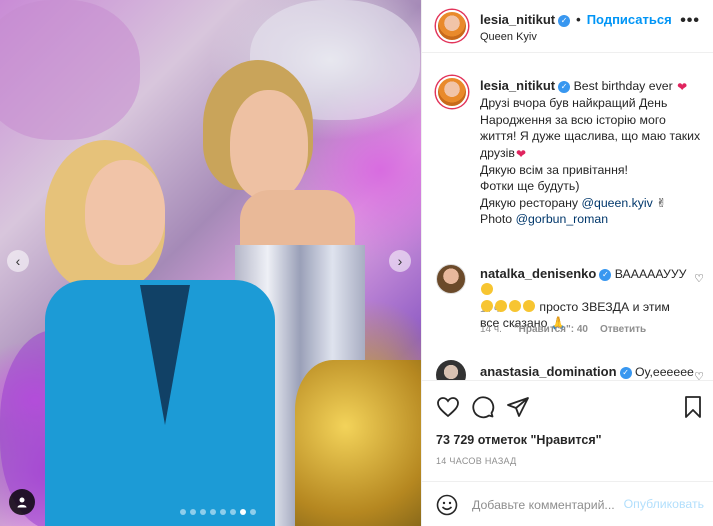 The width and height of the screenshot is (713, 526). I want to click on victory-hand-emoji-icon: ✌, so click(661, 202).